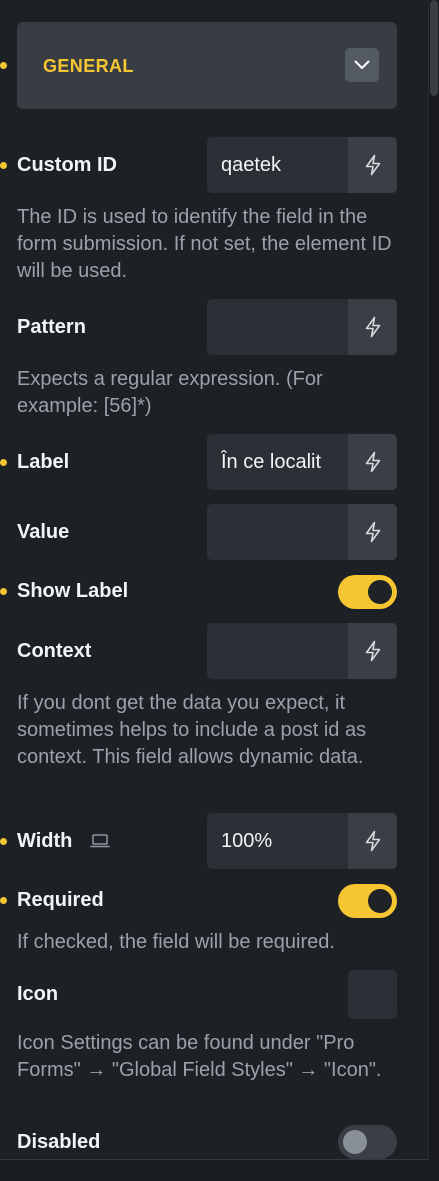 Image resolution: width=439 pixels, height=1181 pixels. I want to click on width-label: Width, so click(45, 841).